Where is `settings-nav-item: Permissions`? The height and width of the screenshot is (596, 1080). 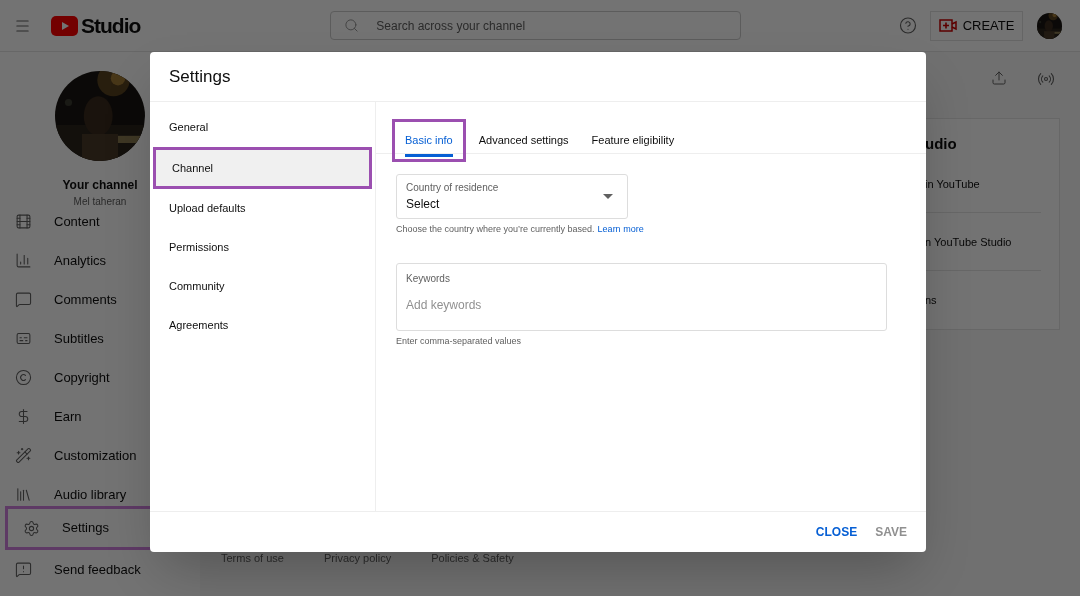
settings-nav-item: Permissions is located at coordinates (262, 247).